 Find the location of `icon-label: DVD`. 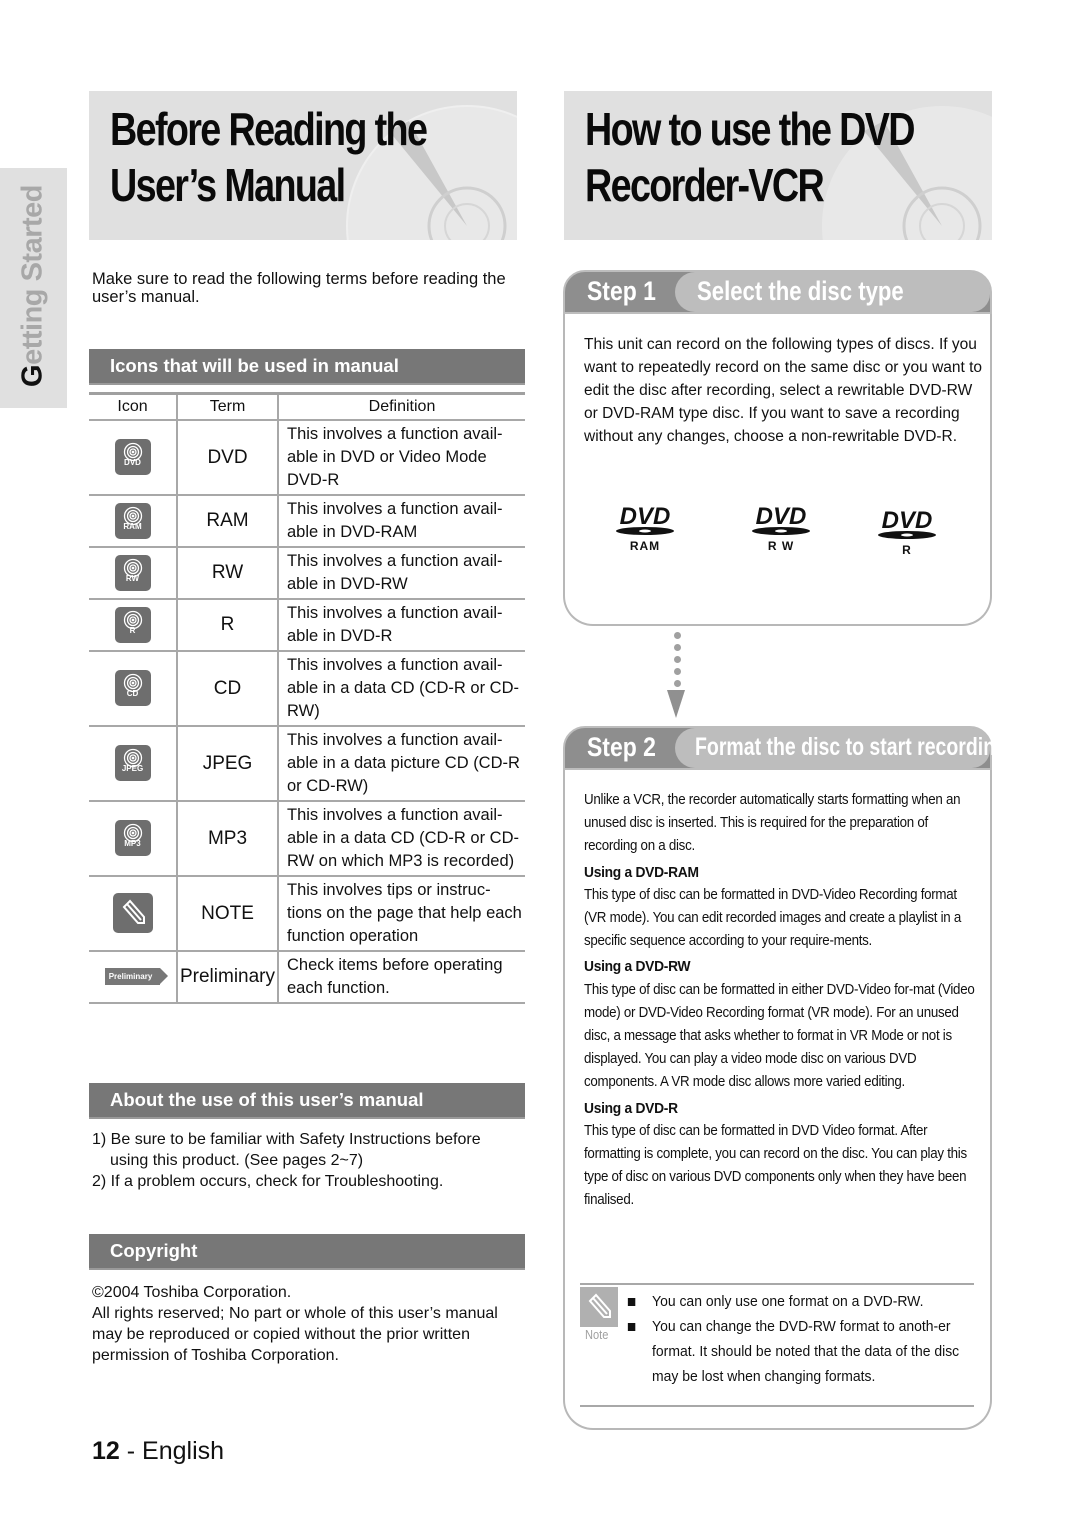

icon-label: DVD is located at coordinates (132, 462).